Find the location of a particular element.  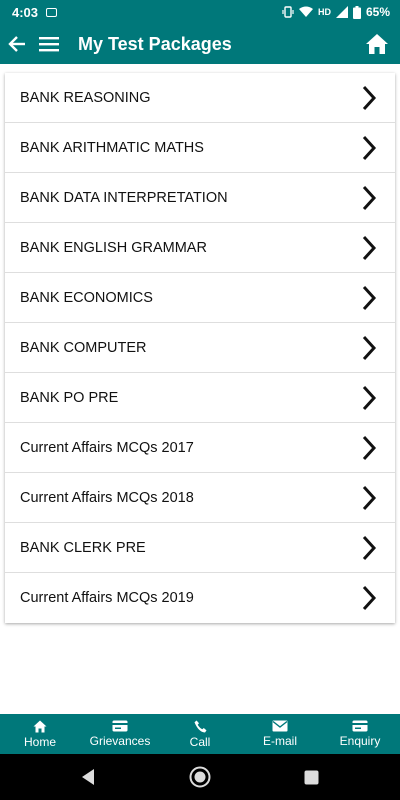

package-item: BANK DATA INTERPRETATION is located at coordinates (200, 198).